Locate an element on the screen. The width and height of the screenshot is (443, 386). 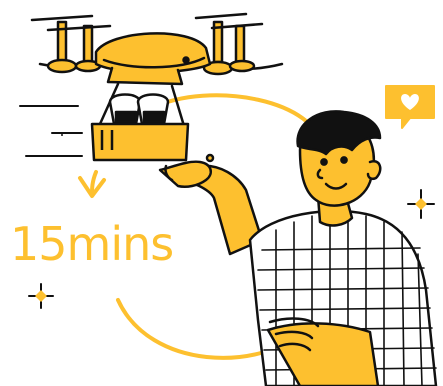
package-icon is located at coordinates (140, 127).